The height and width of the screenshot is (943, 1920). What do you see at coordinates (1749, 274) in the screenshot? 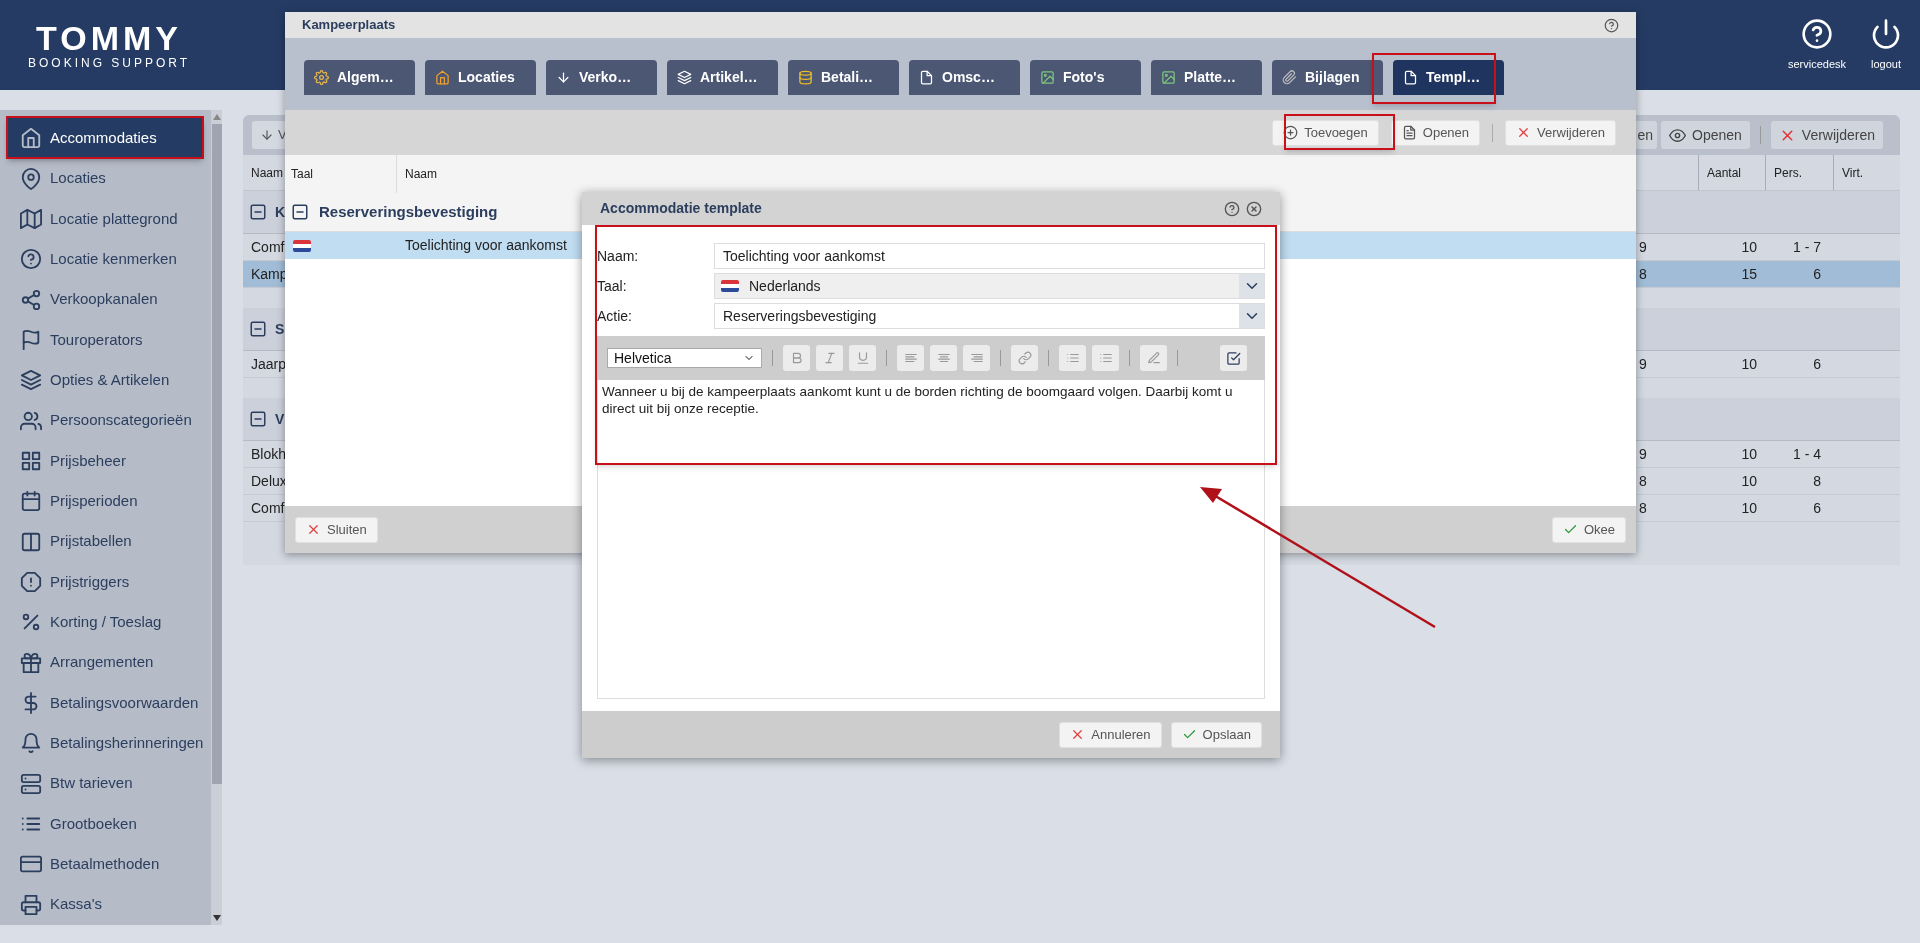
I see `table-cell-text: 15` at bounding box center [1749, 274].